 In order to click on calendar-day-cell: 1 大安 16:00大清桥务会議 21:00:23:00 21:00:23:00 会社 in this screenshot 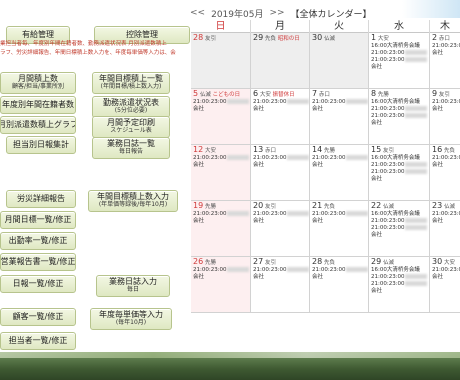, I will do `click(398, 61)`.